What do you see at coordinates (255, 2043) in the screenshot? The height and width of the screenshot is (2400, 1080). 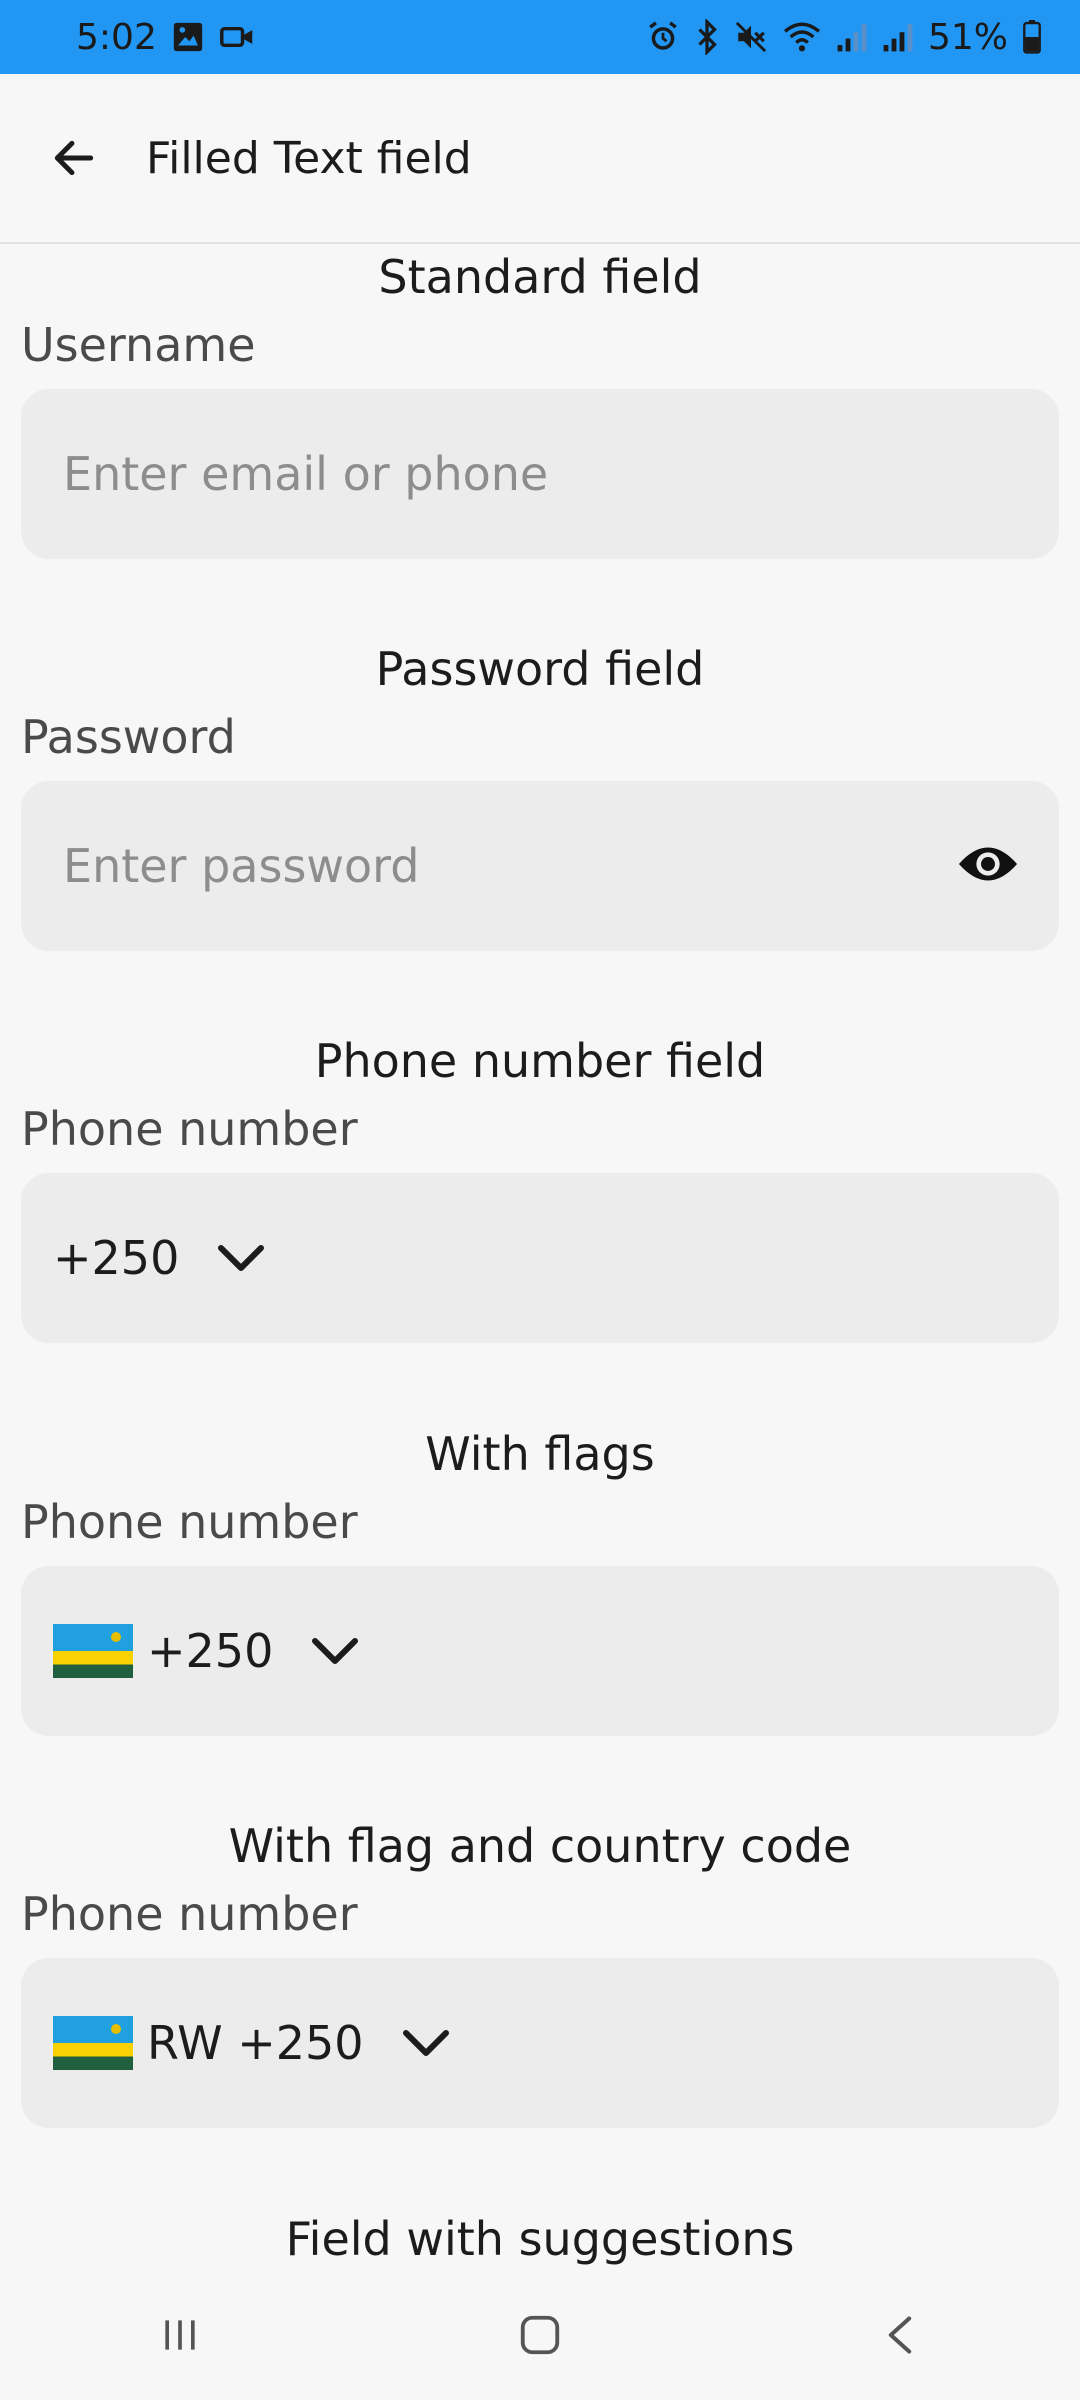 I see `country-code: RW +250` at bounding box center [255, 2043].